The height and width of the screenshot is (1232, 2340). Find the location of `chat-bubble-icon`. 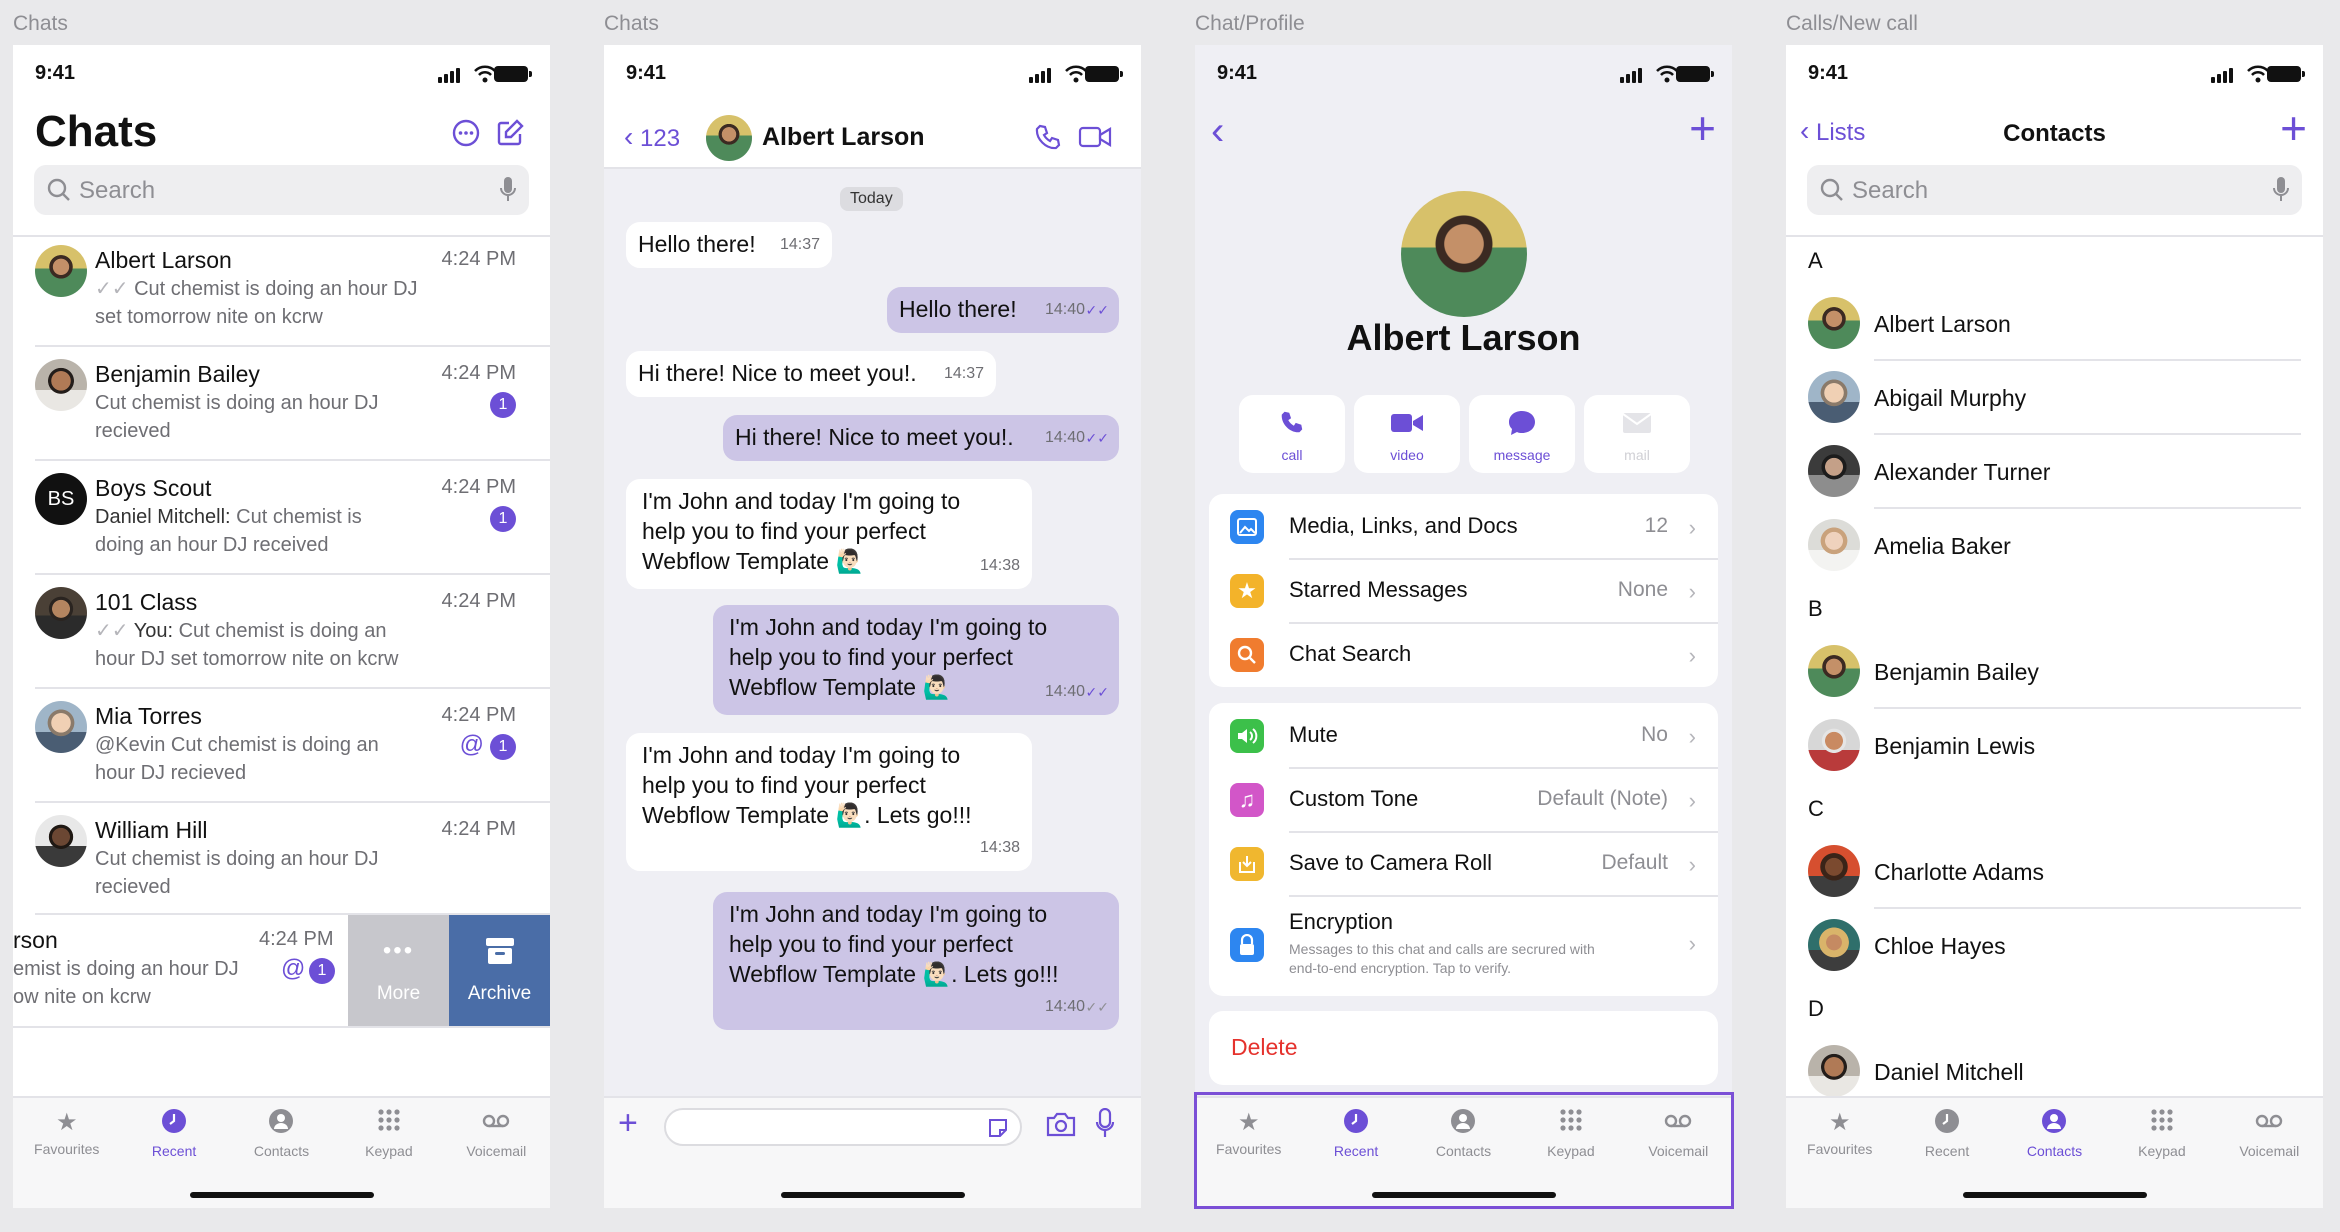

chat-bubble-icon is located at coordinates (1522, 423).